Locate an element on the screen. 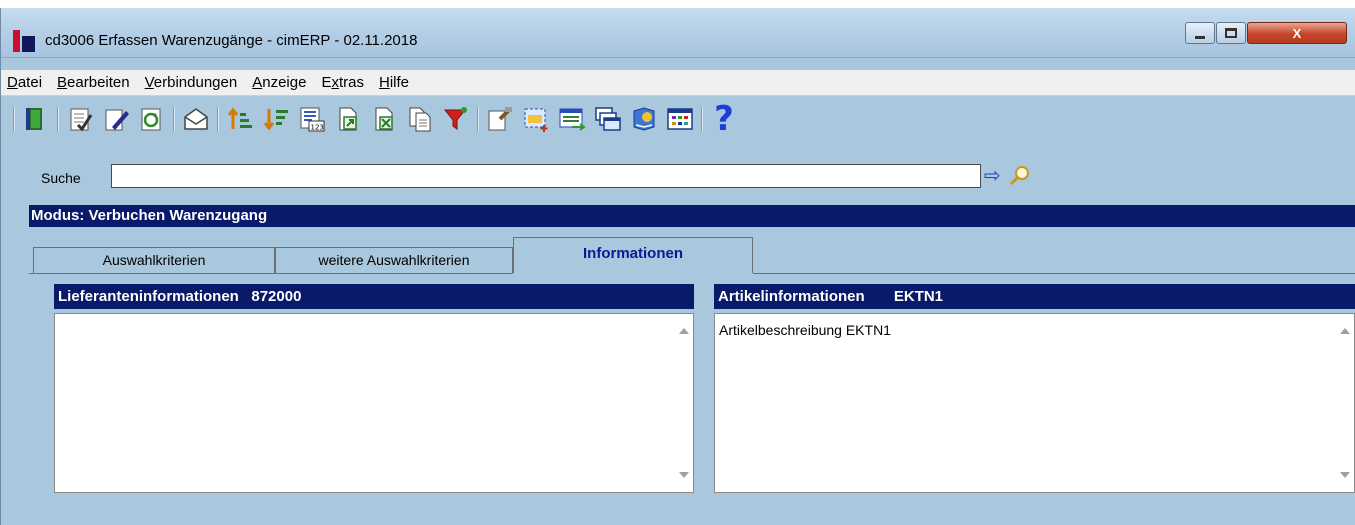 Image resolution: width=1355 pixels, height=525 pixels. settings-tools-icon is located at coordinates (500, 119).